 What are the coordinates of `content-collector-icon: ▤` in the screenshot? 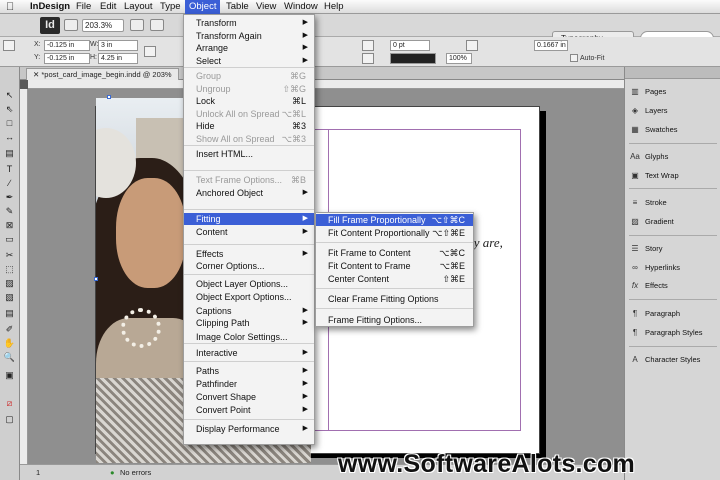 It's located at (9, 153).